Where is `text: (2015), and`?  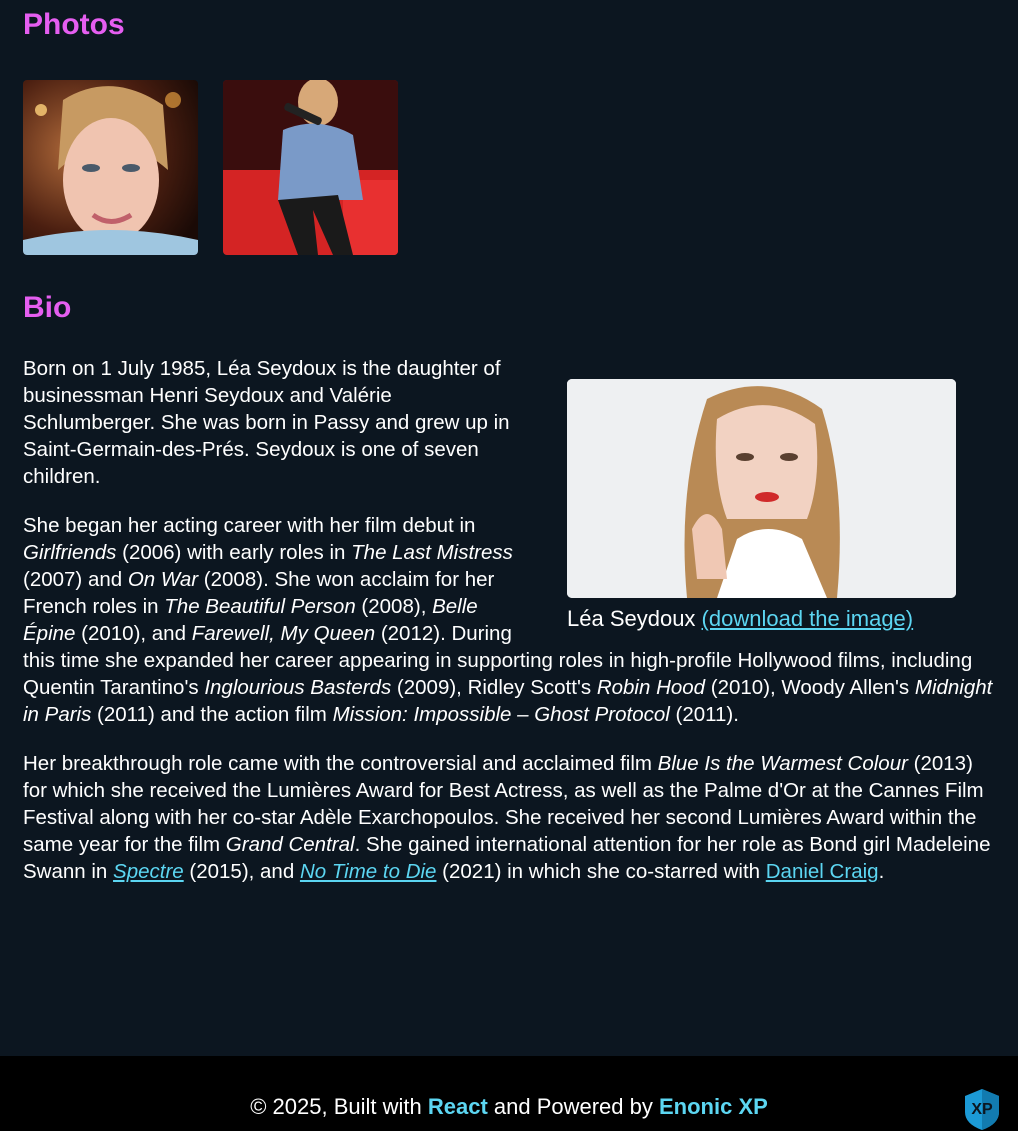
text: (2015), and is located at coordinates (241, 871).